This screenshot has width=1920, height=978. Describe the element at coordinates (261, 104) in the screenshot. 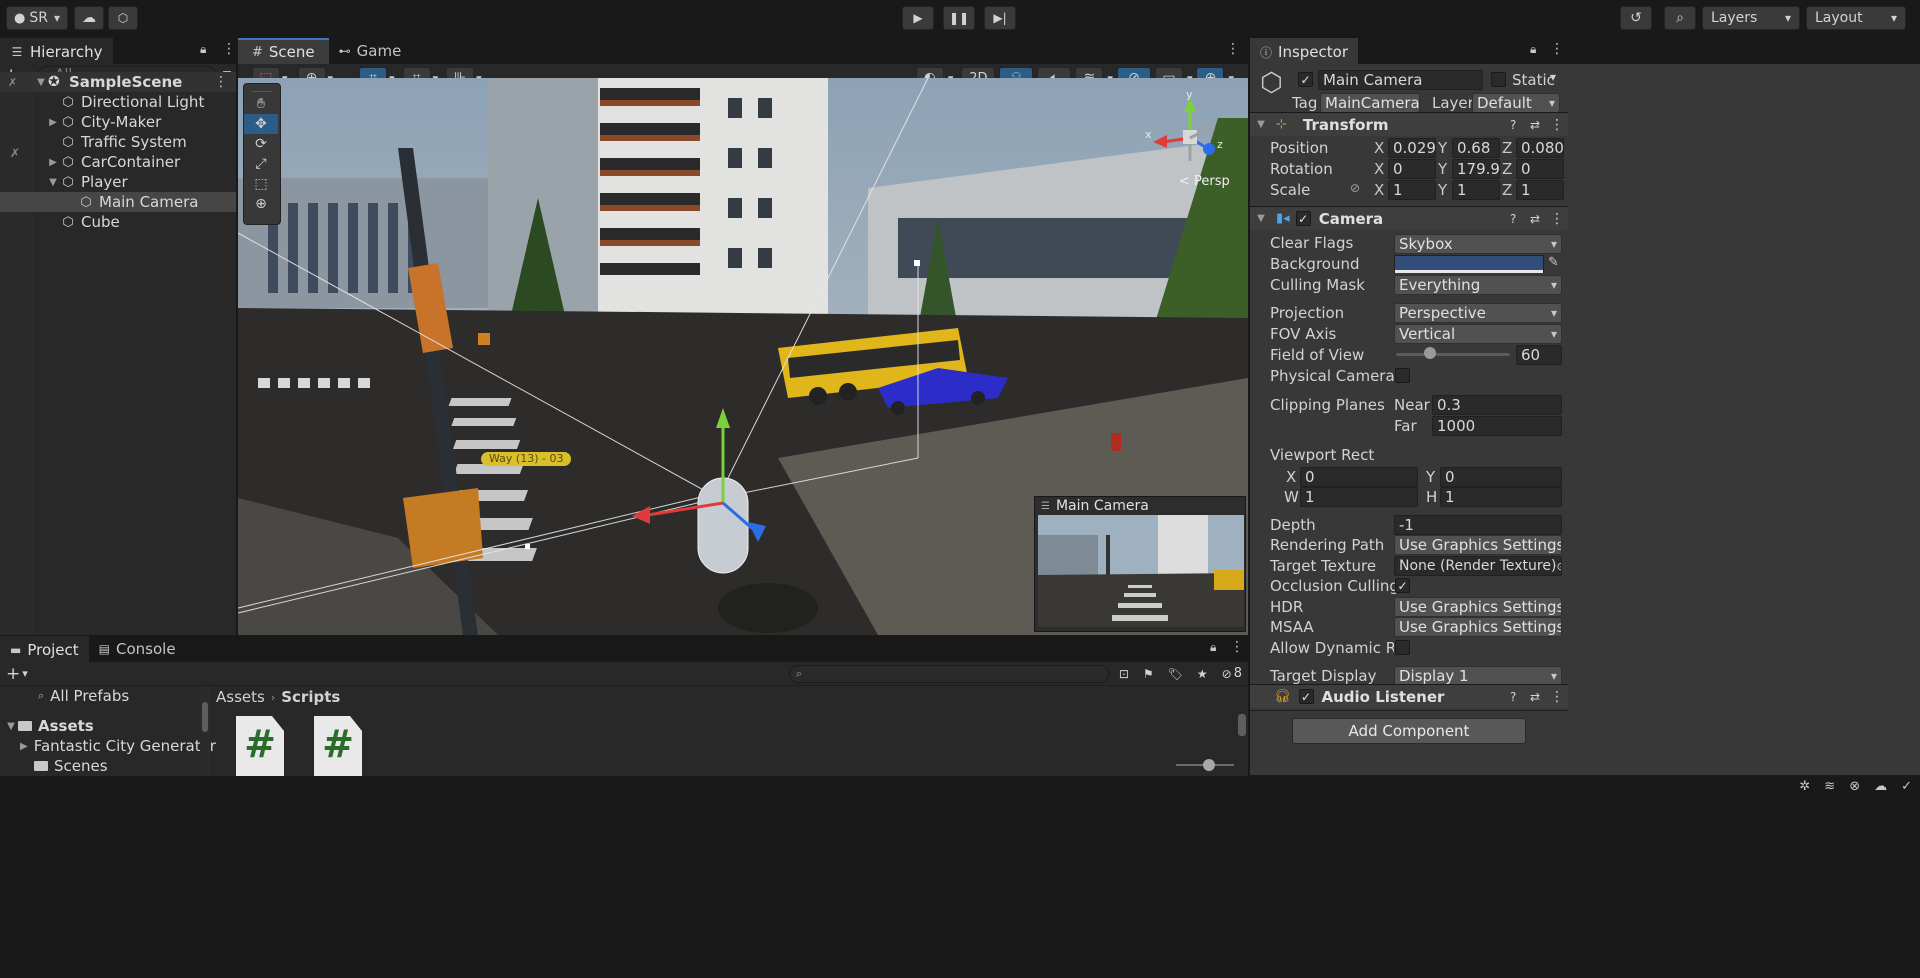

I see `hand-tool-button: ✋︎` at that location.